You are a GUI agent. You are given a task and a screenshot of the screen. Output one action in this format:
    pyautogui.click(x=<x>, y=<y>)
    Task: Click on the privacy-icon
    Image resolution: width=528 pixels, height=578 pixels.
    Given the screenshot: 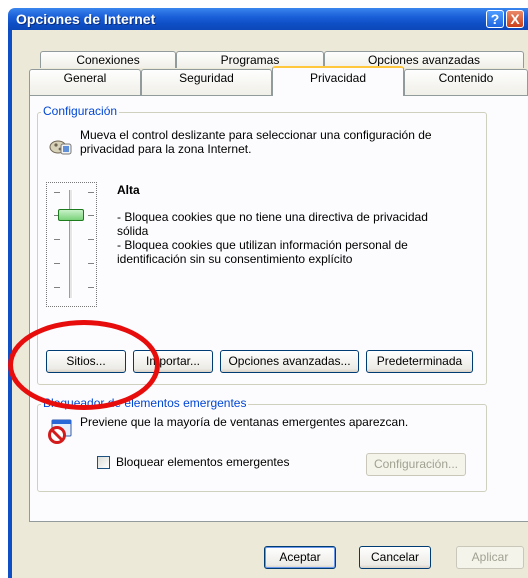 What is the action you would take?
    pyautogui.click(x=60, y=147)
    